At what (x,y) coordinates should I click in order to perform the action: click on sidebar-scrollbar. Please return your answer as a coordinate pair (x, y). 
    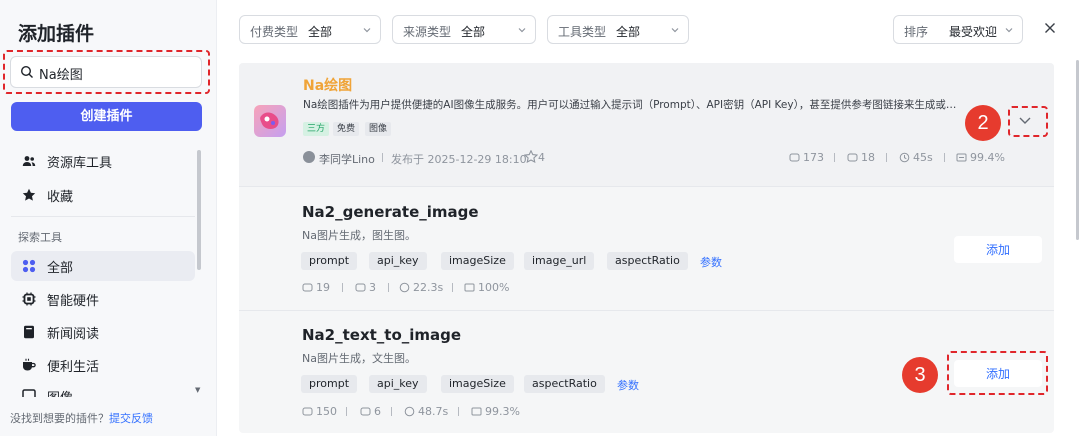
    Looking at the image, I should click on (199, 210).